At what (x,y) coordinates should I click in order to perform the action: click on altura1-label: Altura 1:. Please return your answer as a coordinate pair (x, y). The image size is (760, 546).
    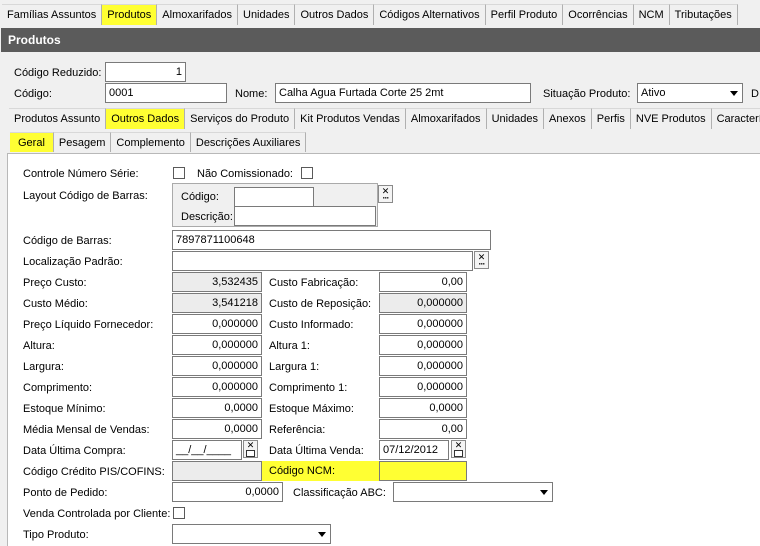
    Looking at the image, I should click on (289, 346).